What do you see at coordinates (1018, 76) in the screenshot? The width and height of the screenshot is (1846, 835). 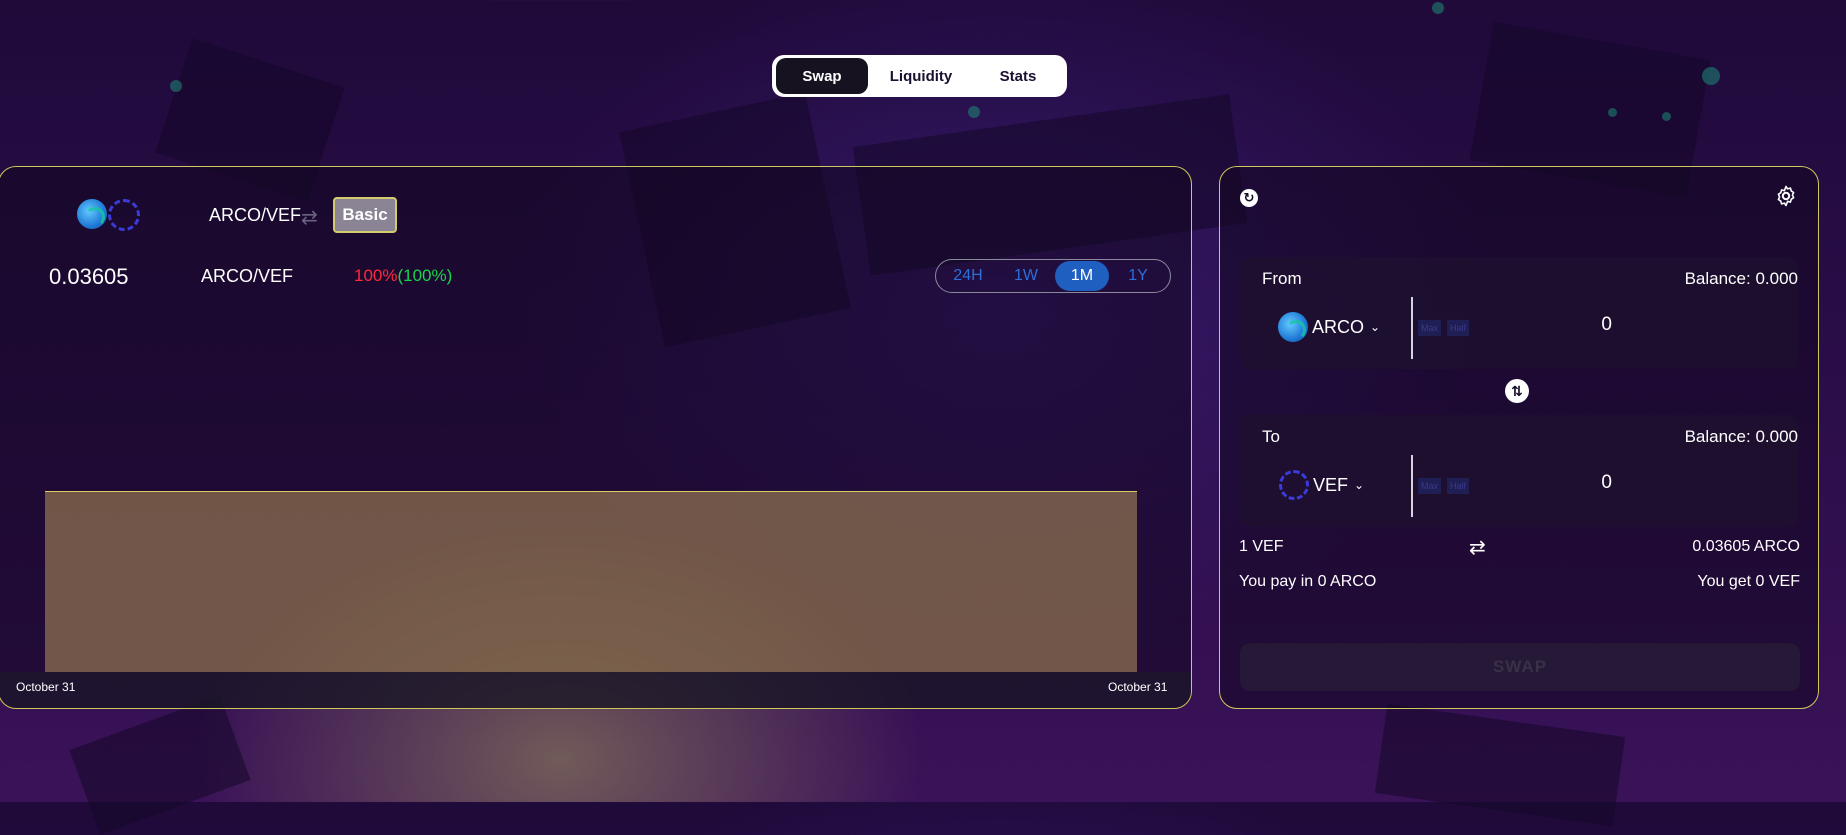 I see `tab-stats: Stats` at bounding box center [1018, 76].